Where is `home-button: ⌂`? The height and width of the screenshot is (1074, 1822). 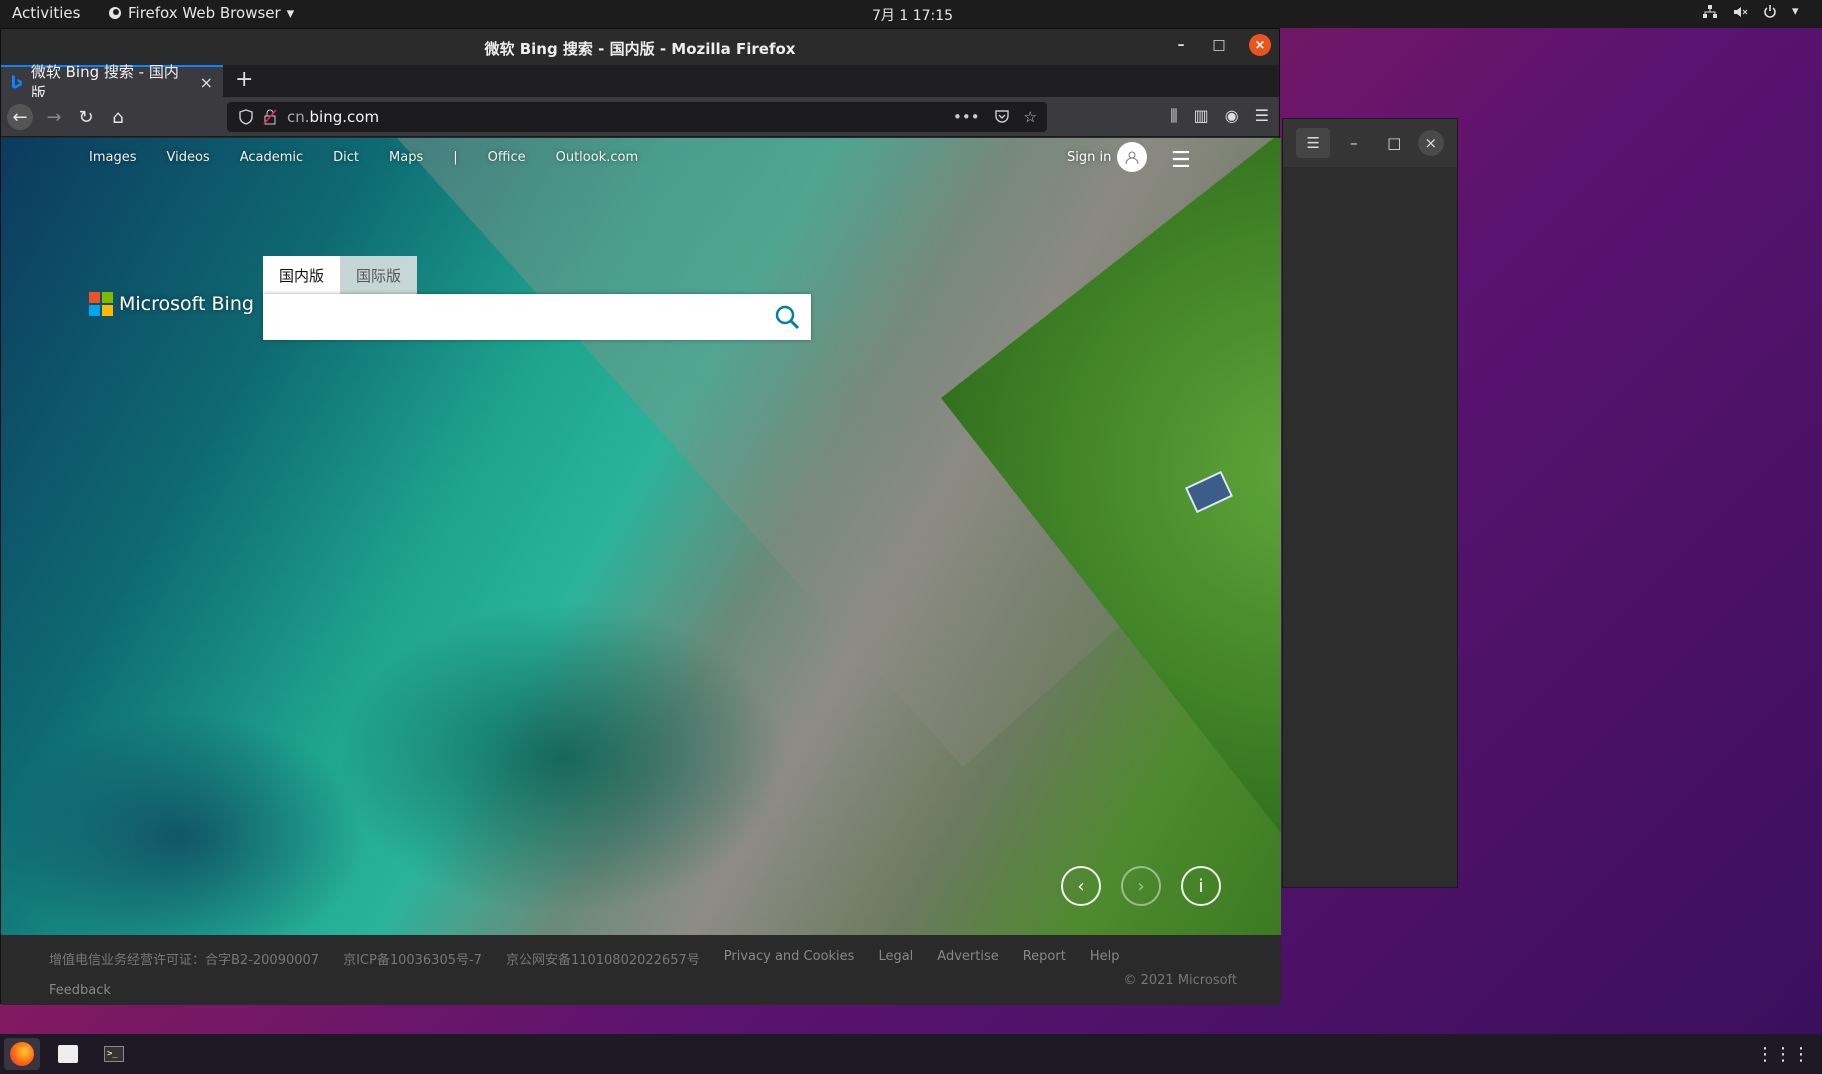
home-button: ⌂ is located at coordinates (118, 117).